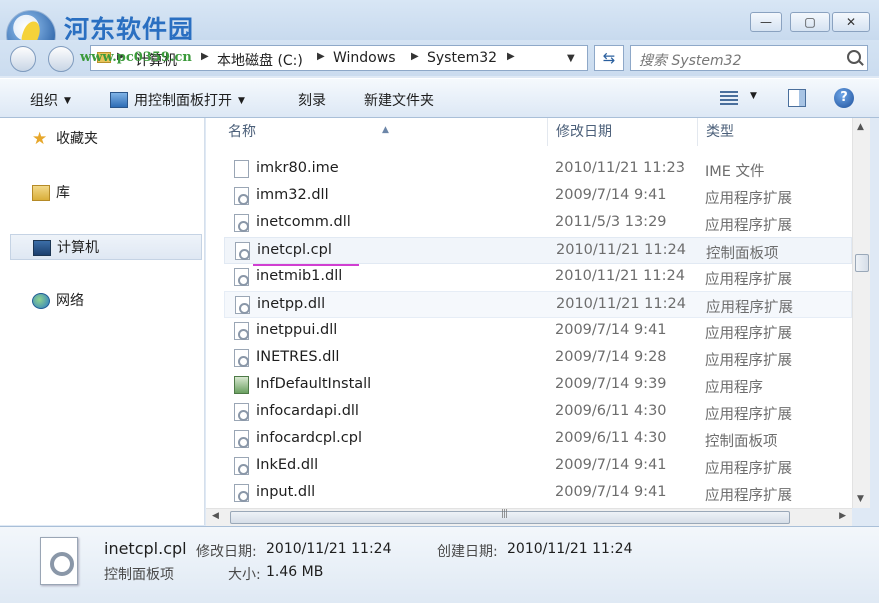 Image resolution: width=879 pixels, height=603 pixels. What do you see at coordinates (611, 411) in the screenshot?
I see `file-date: 2009/6/11 4:30` at bounding box center [611, 411].